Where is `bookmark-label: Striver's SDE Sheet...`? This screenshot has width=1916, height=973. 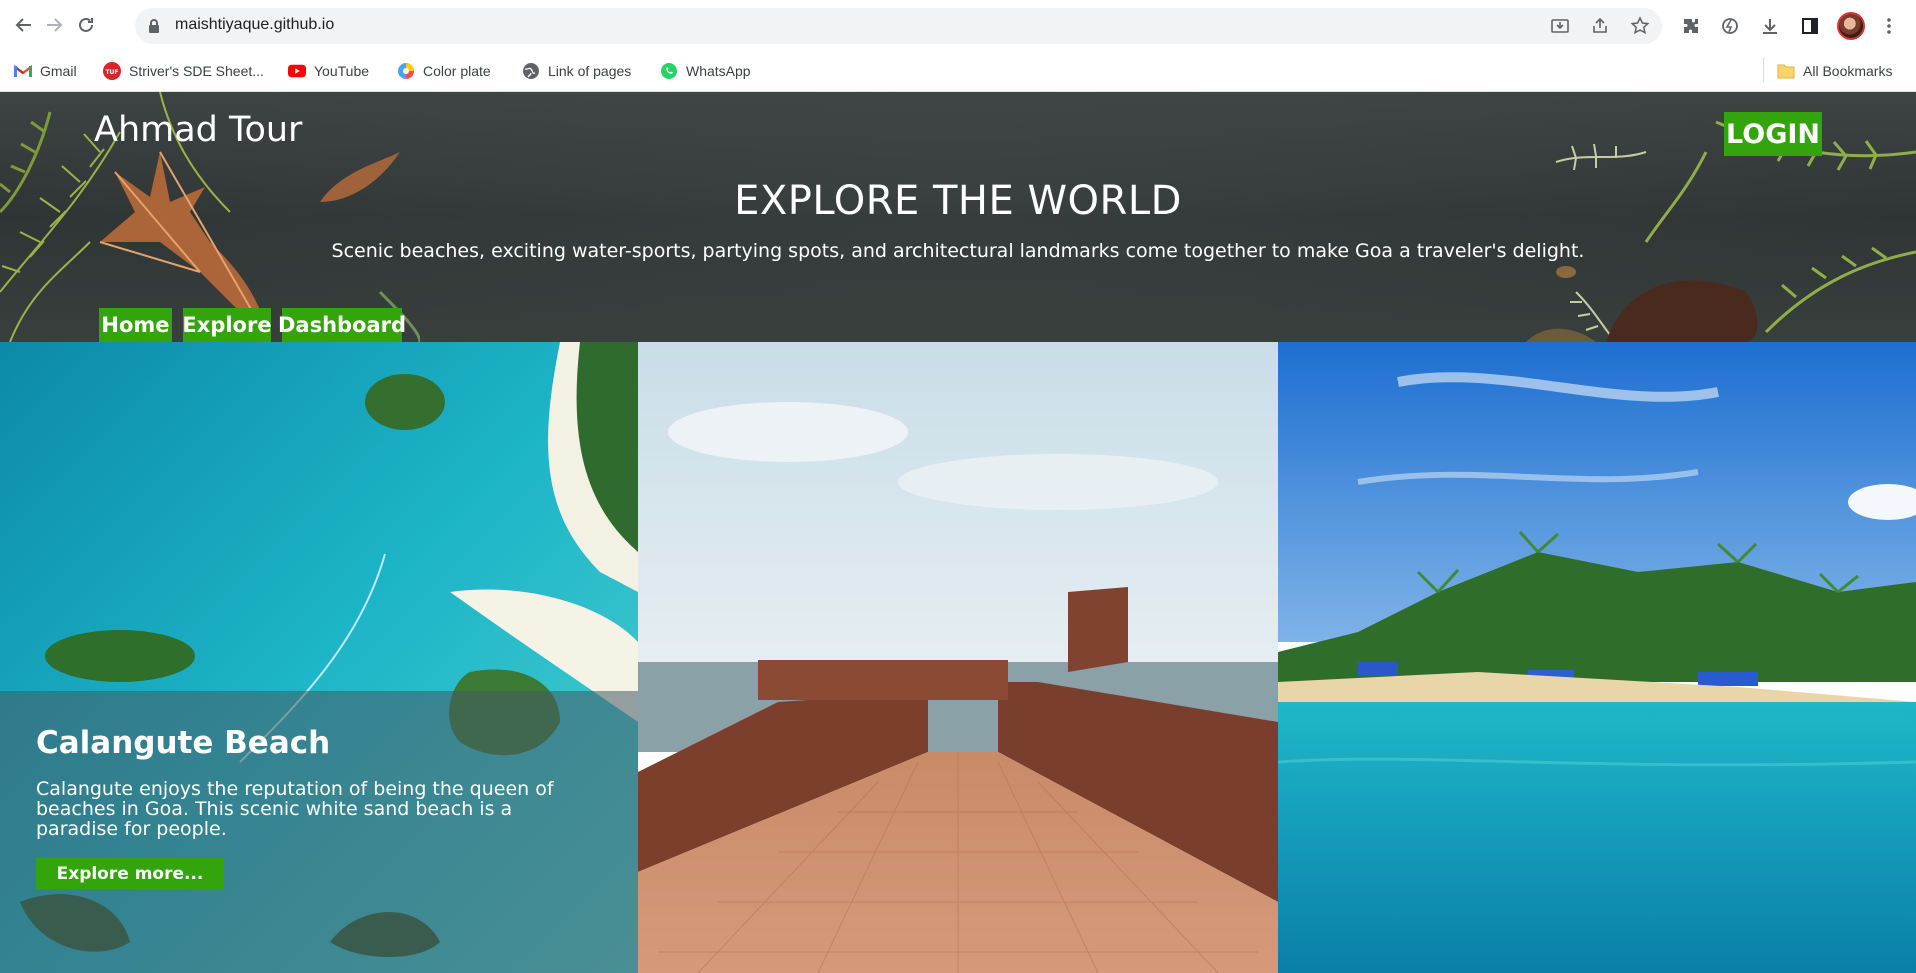
bookmark-label: Striver's SDE Sheet... is located at coordinates (196, 71).